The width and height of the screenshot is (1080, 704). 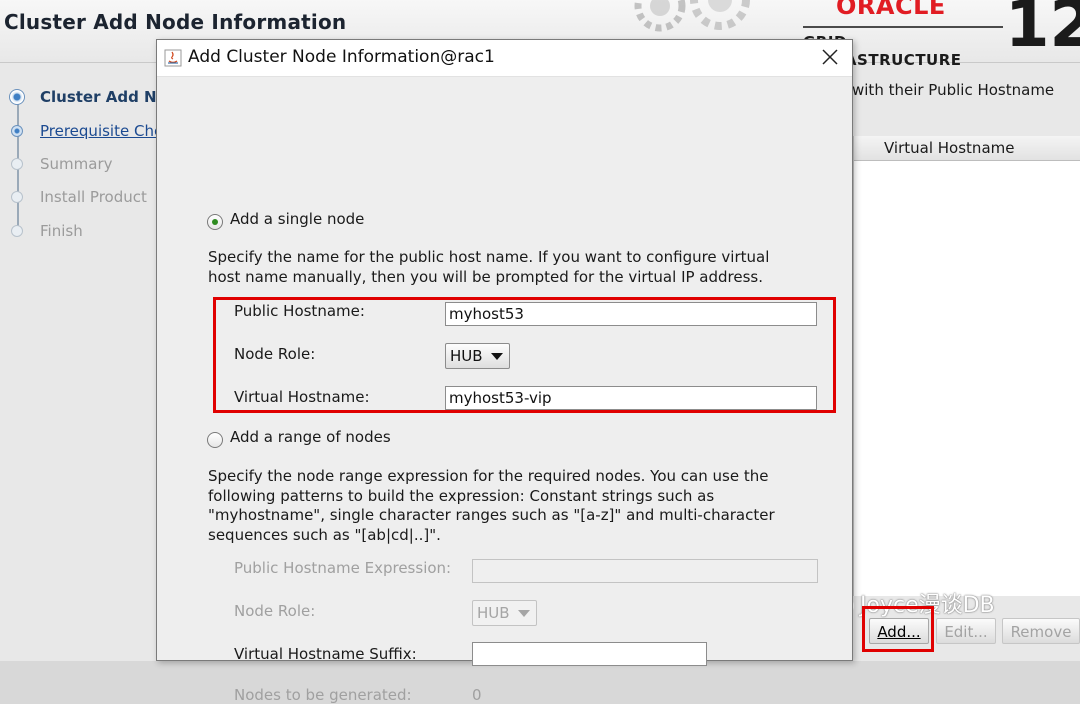 I want to click on node-range-label: Add a range of nodes, so click(x=310, y=437).